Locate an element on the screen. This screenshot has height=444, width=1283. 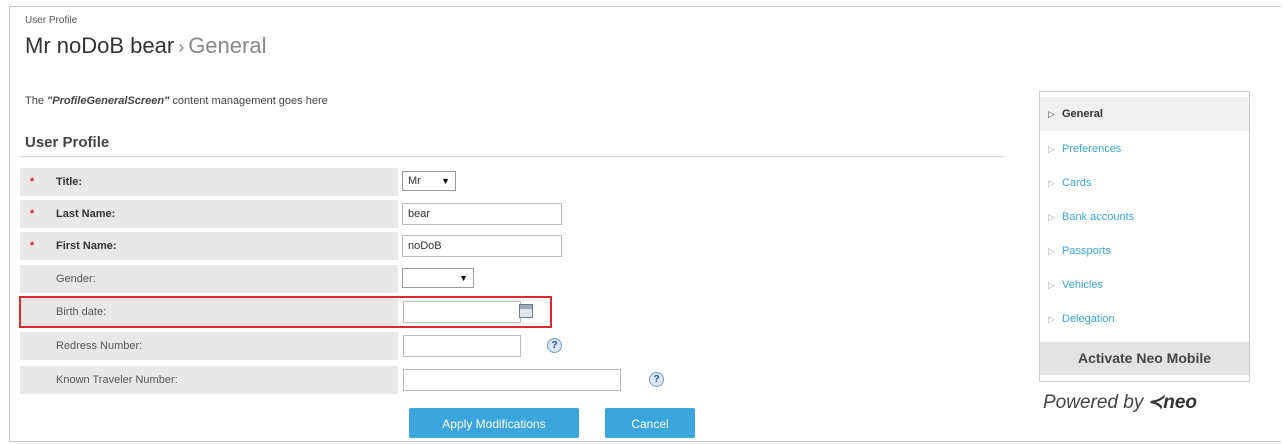
sidebar-item-label: Vehicles is located at coordinates (1082, 285).